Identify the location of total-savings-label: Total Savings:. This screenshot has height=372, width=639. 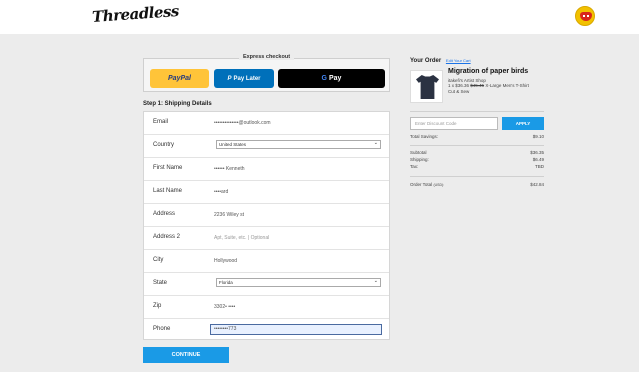
(424, 136).